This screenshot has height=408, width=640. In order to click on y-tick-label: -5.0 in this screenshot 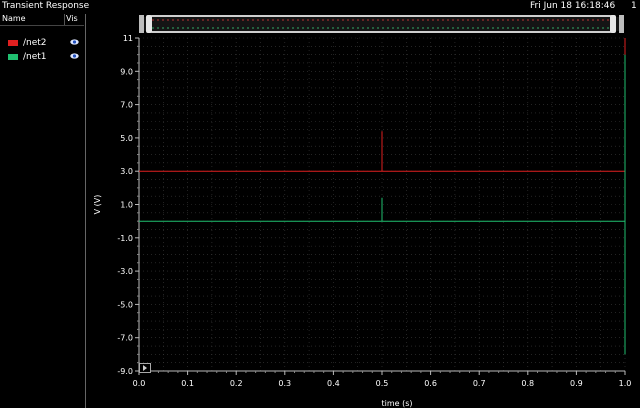, I will do `click(125, 304)`.